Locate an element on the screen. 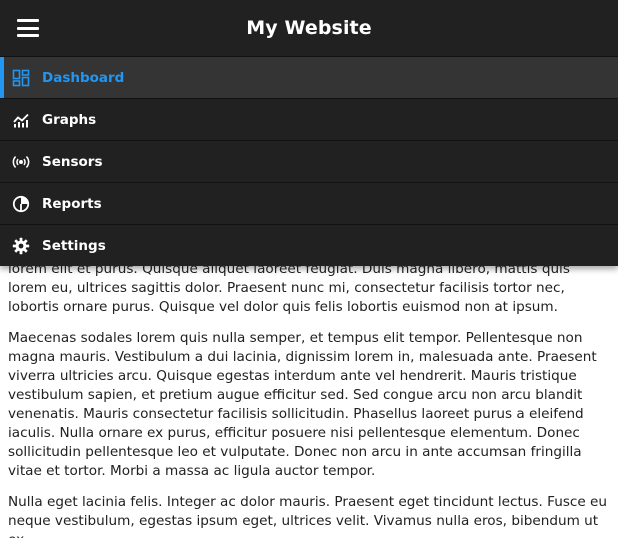 The width and height of the screenshot is (618, 538). hamburger-icon is located at coordinates (28, 28).